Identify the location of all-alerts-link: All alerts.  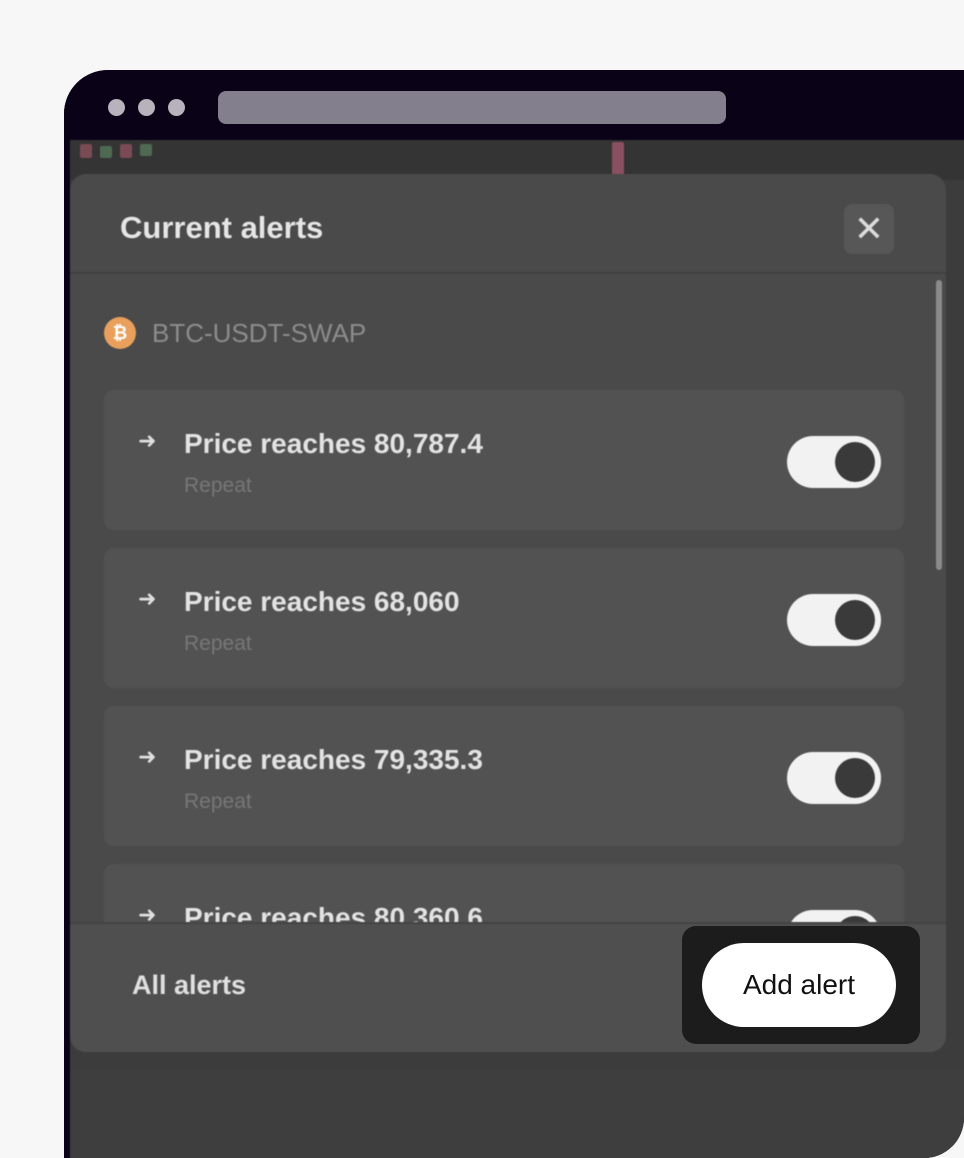
(189, 985).